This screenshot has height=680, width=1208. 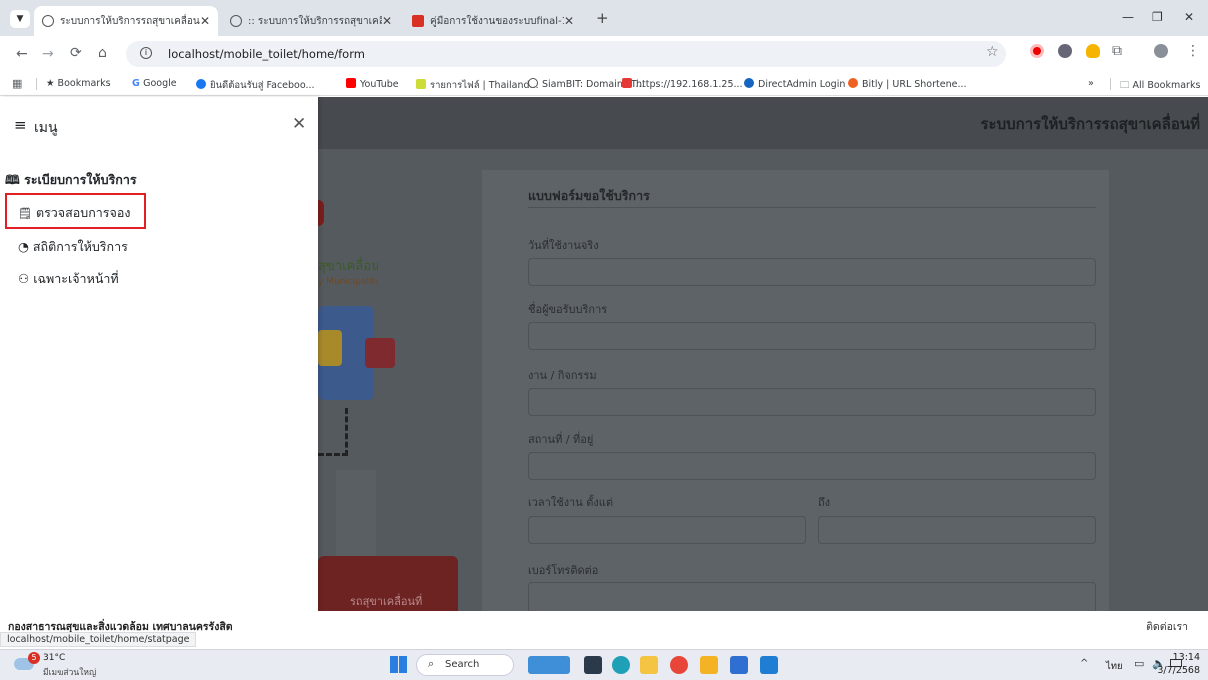 I want to click on extension-gear-icon, so click(x=1065, y=51).